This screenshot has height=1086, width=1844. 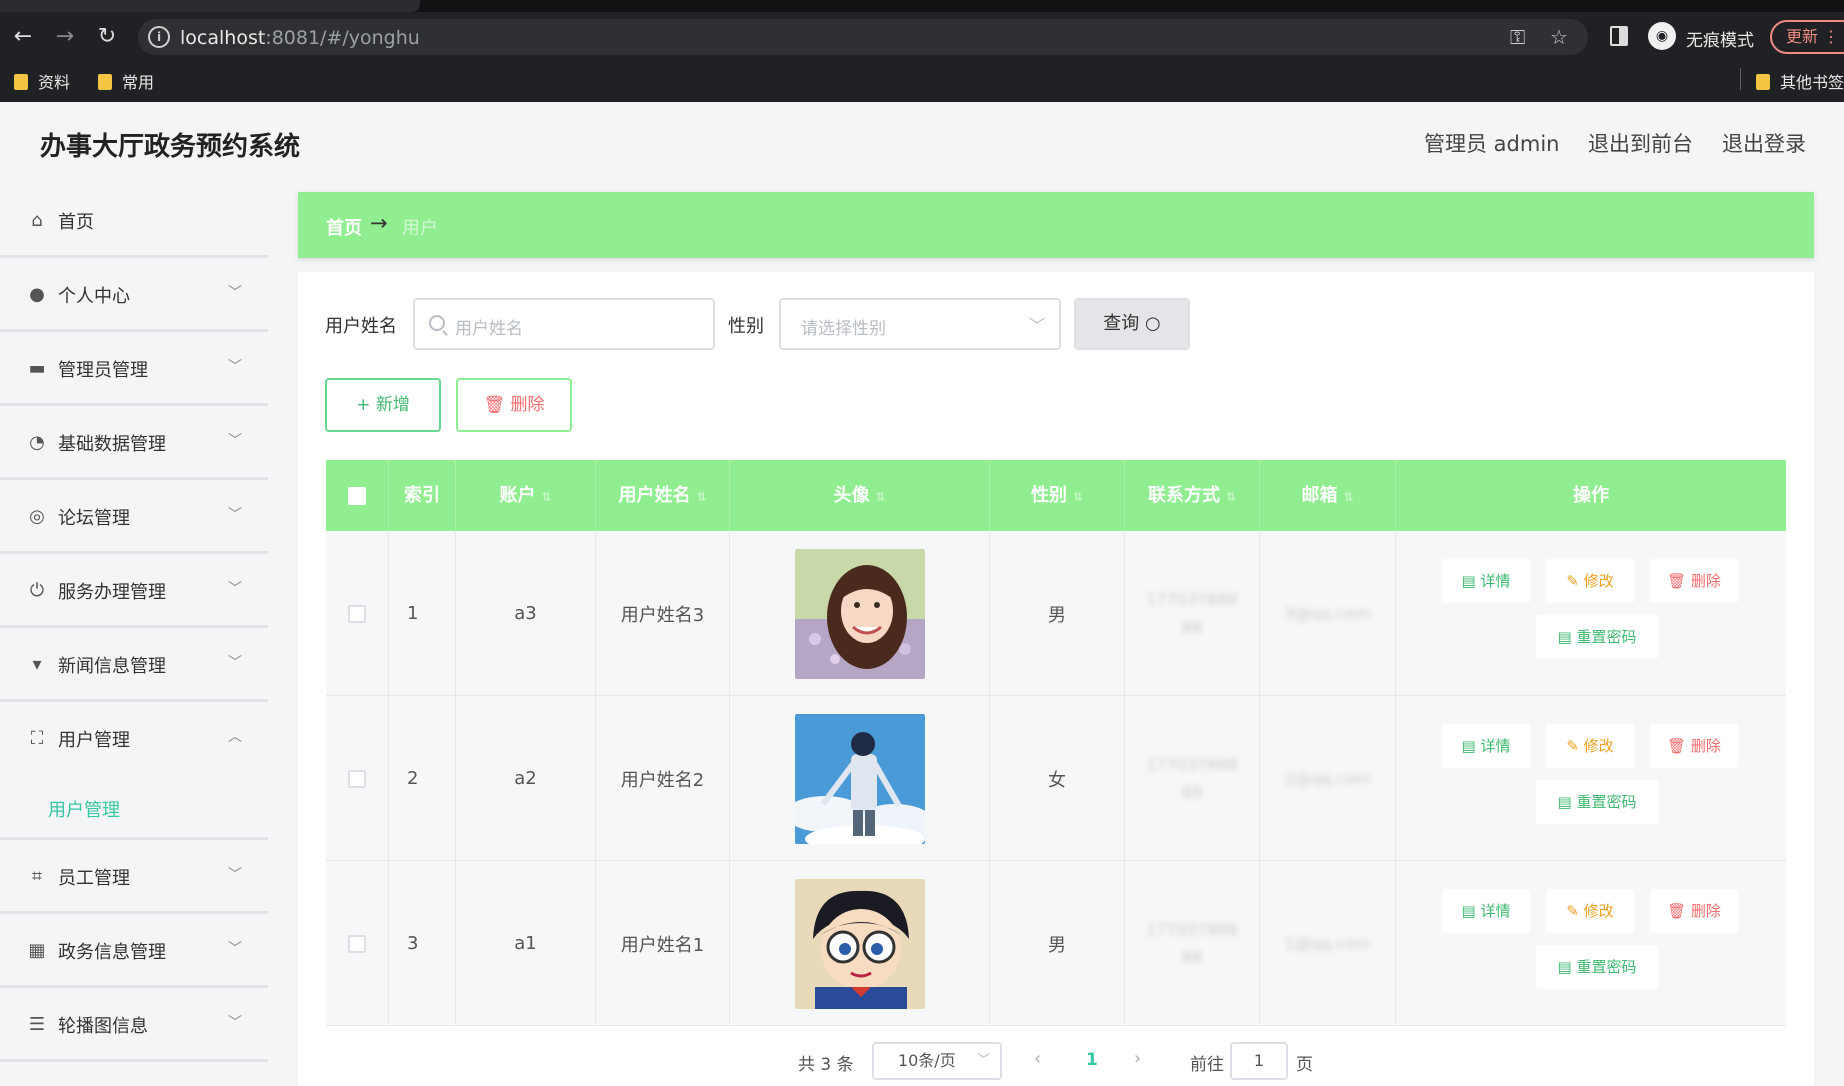 I want to click on actions-cell: ▤ 详情 ✎ 修改 🗑 删除 ▤ 重置密码, so click(x=1591, y=778).